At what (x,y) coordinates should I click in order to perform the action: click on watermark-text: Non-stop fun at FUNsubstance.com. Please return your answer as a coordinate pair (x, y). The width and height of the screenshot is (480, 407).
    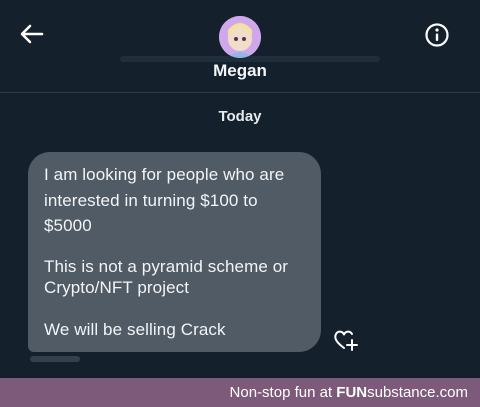
    Looking at the image, I should click on (349, 392).